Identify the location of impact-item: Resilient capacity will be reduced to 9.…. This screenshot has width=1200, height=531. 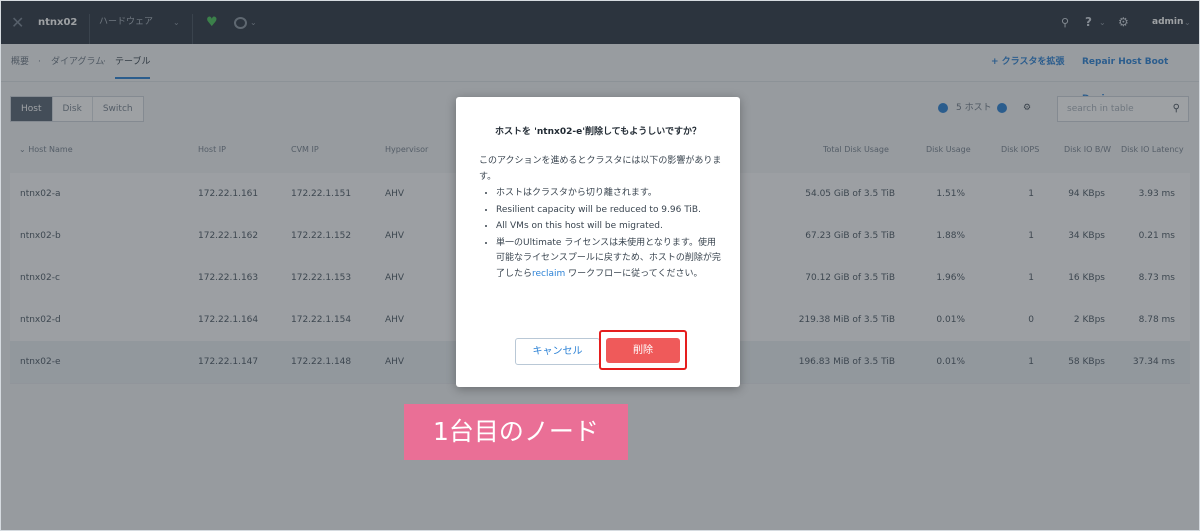
(610, 211).